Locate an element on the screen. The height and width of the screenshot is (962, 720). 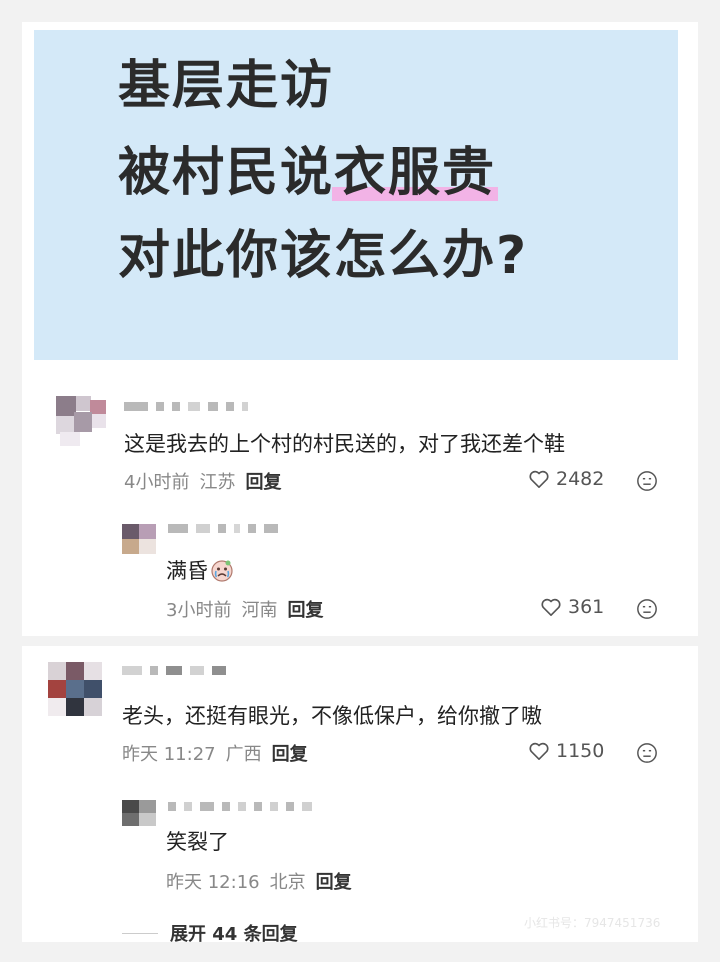
comment-time: 4小时前 is located at coordinates (157, 482).